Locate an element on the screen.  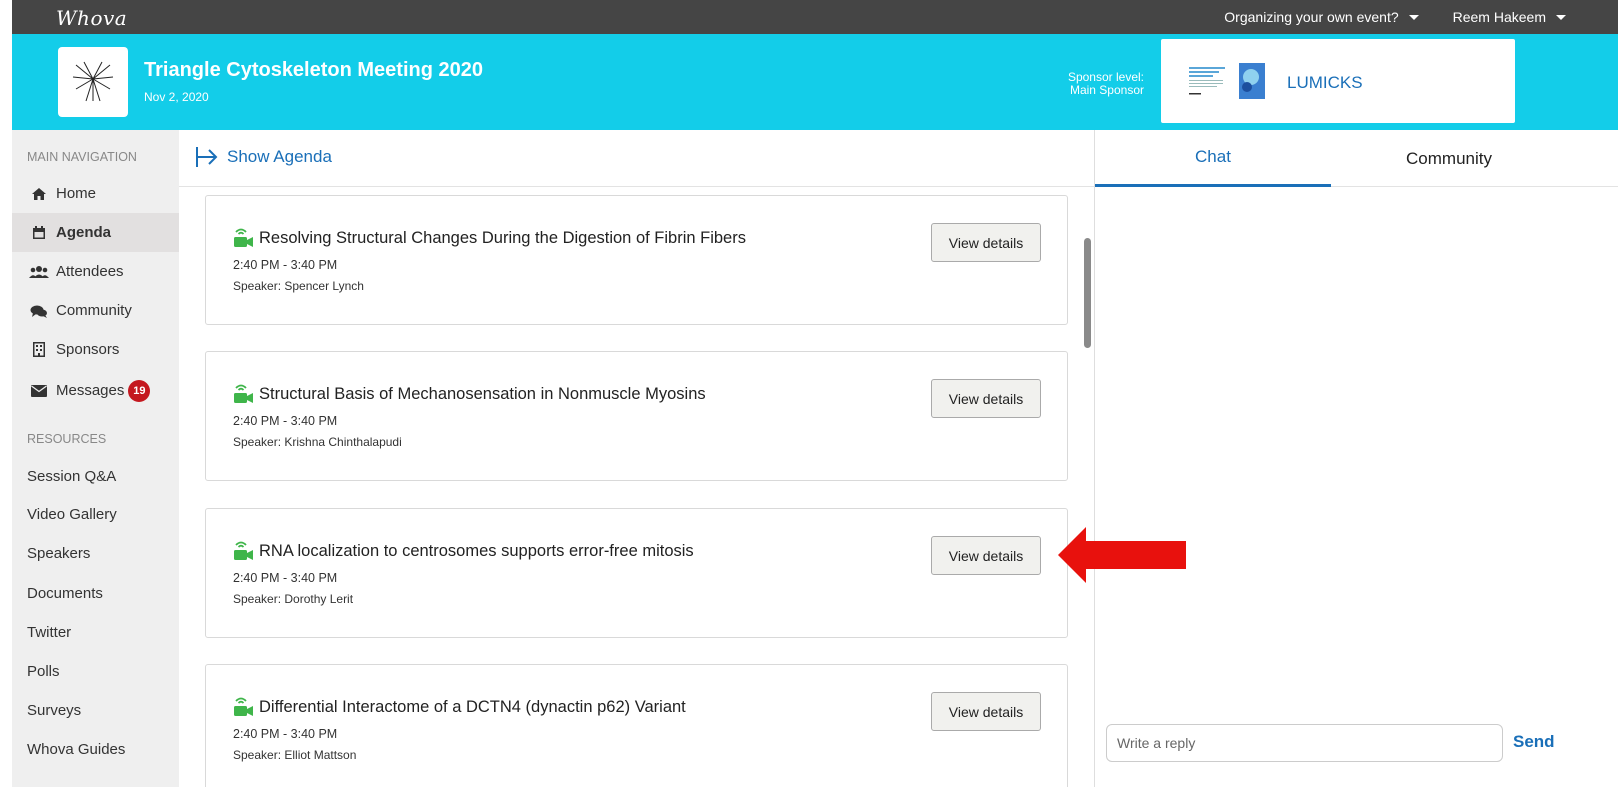
user-menu: Reem Hakeem is located at coordinates (1509, 17).